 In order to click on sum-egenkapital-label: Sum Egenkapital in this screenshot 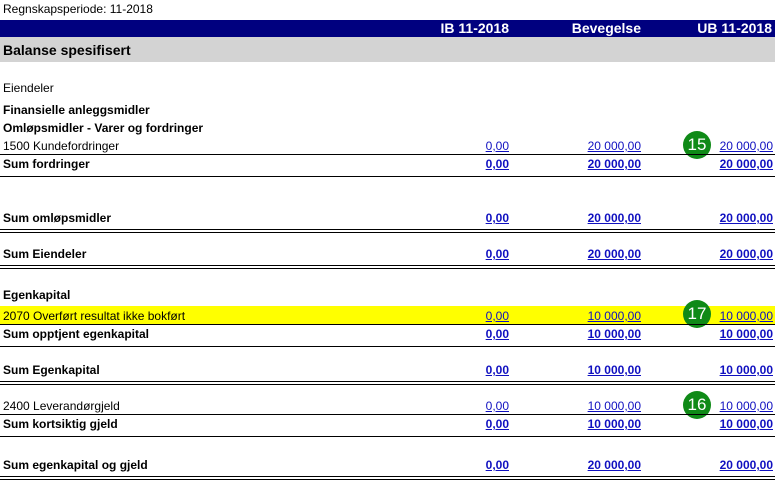, I will do `click(51, 370)`.